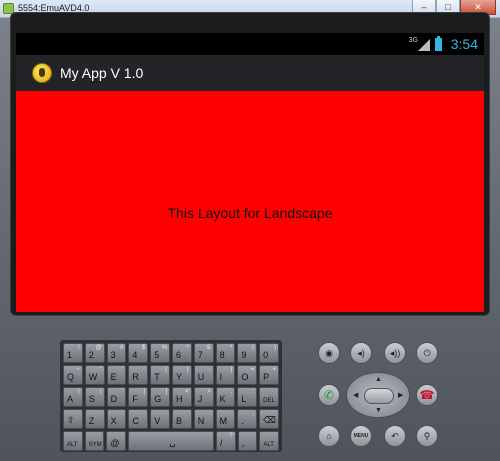 This screenshot has width=500, height=461. Describe the element at coordinates (247, 419) in the screenshot. I see `key-period: .,` at that location.